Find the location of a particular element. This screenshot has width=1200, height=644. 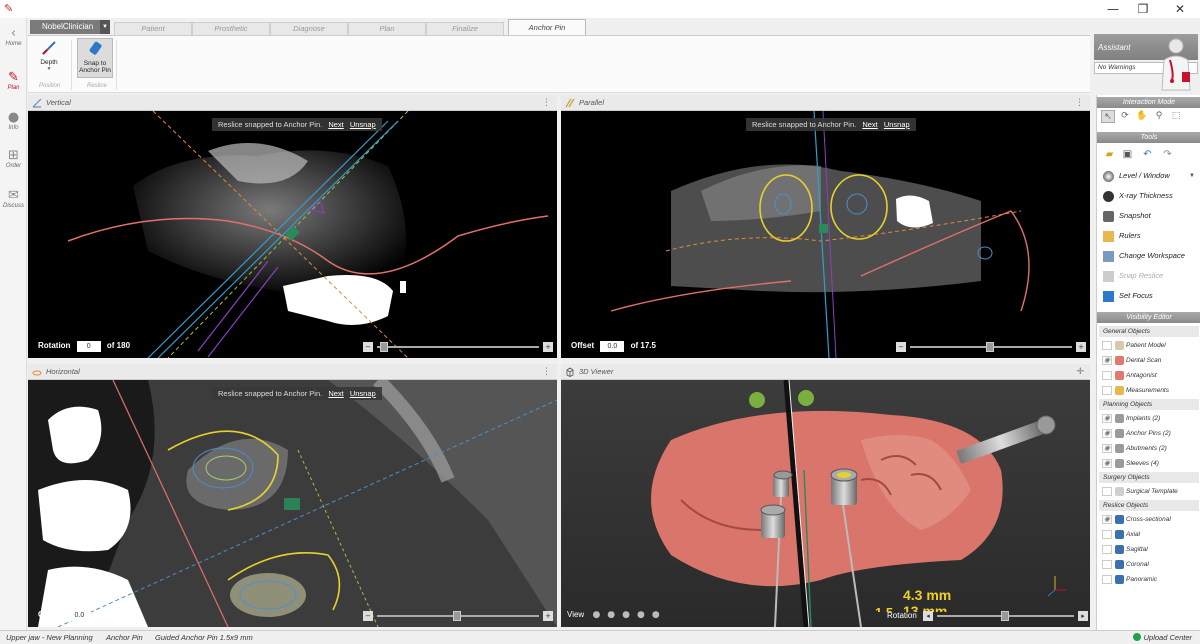

depth-button: Depth ▼ is located at coordinates (49, 58).